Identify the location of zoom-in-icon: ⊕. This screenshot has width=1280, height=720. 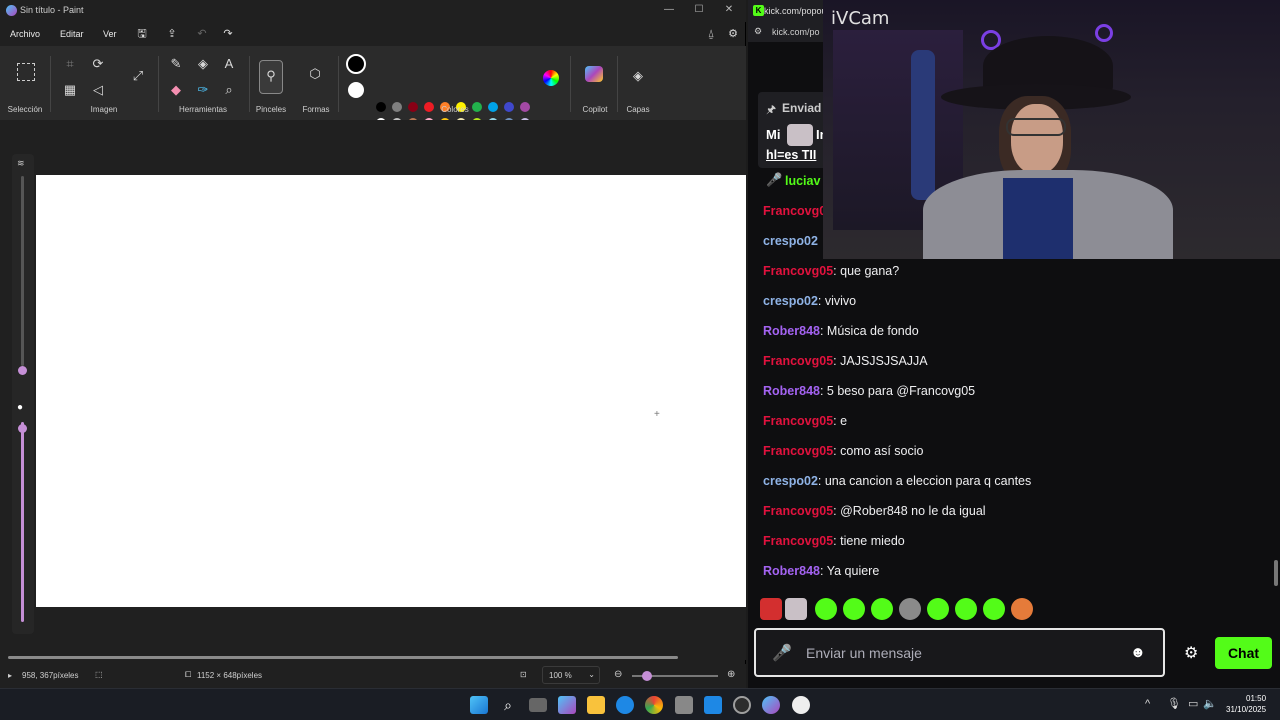
(731, 674).